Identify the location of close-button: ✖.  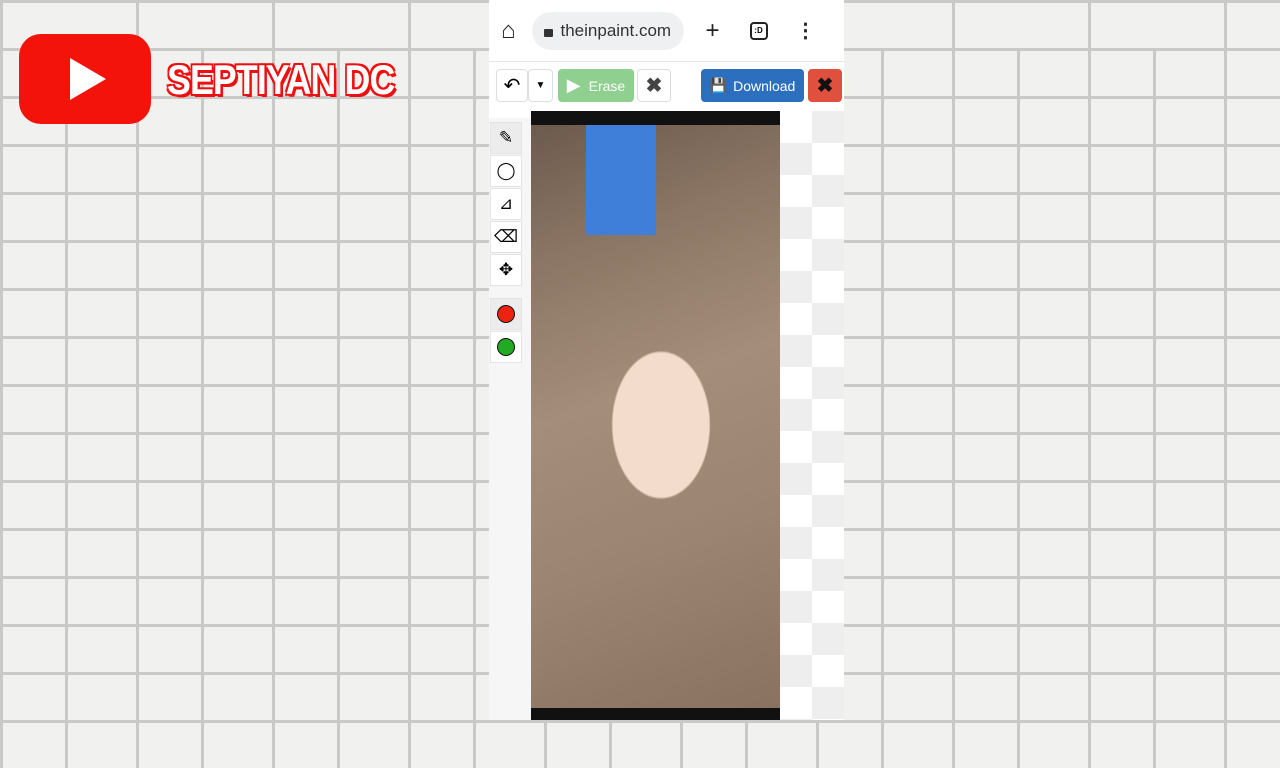
(825, 85).